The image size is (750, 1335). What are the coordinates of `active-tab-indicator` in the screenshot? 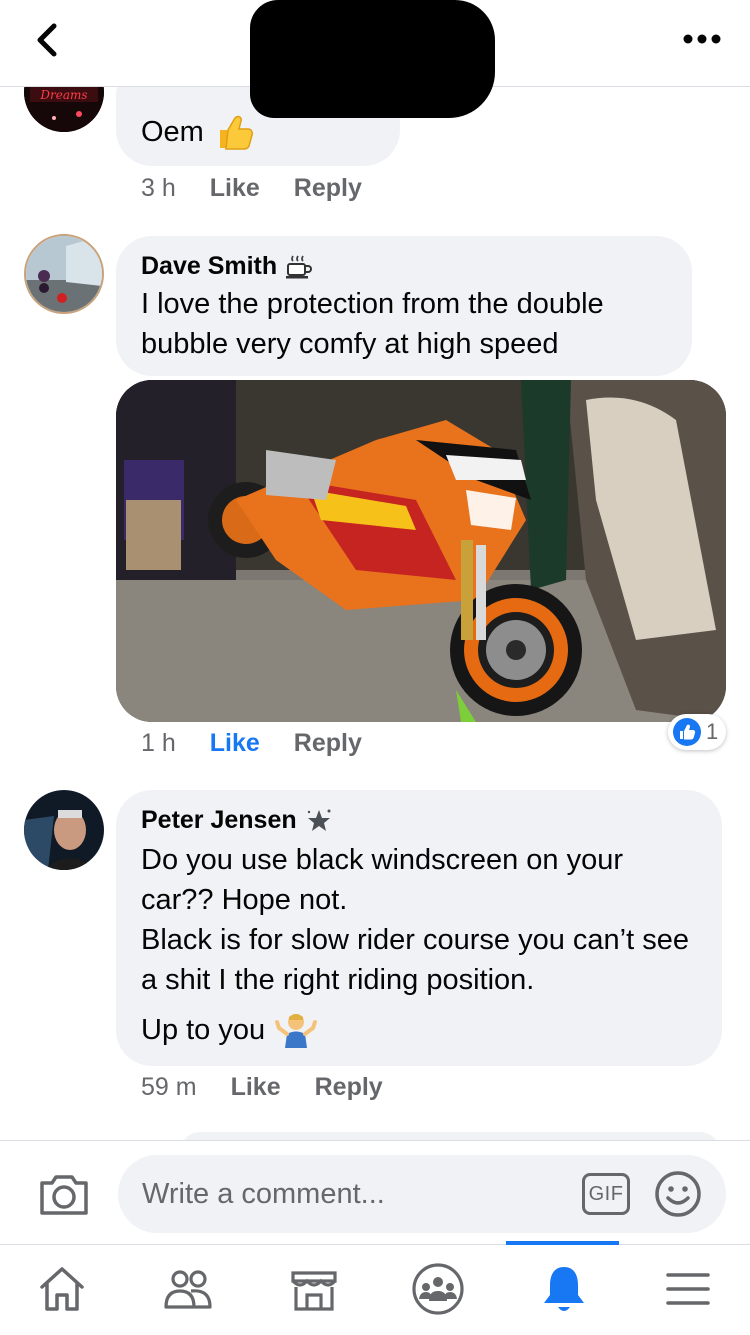 It's located at (562, 1243).